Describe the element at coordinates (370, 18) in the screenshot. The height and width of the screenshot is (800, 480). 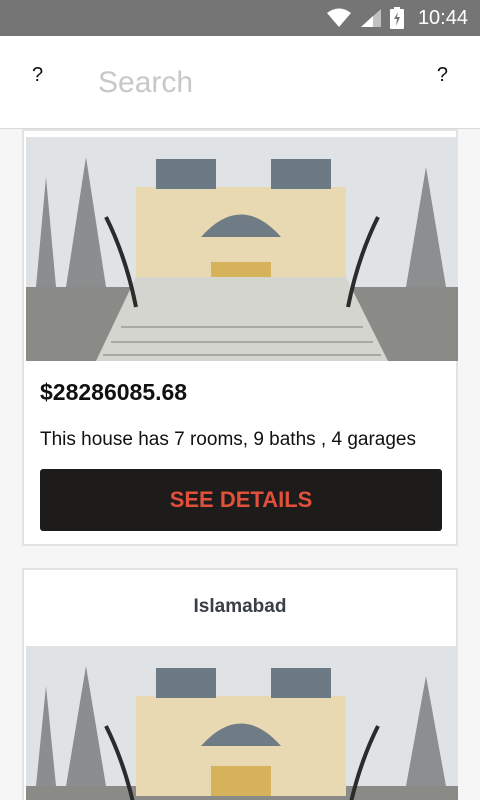
I see `signal-icon` at that location.